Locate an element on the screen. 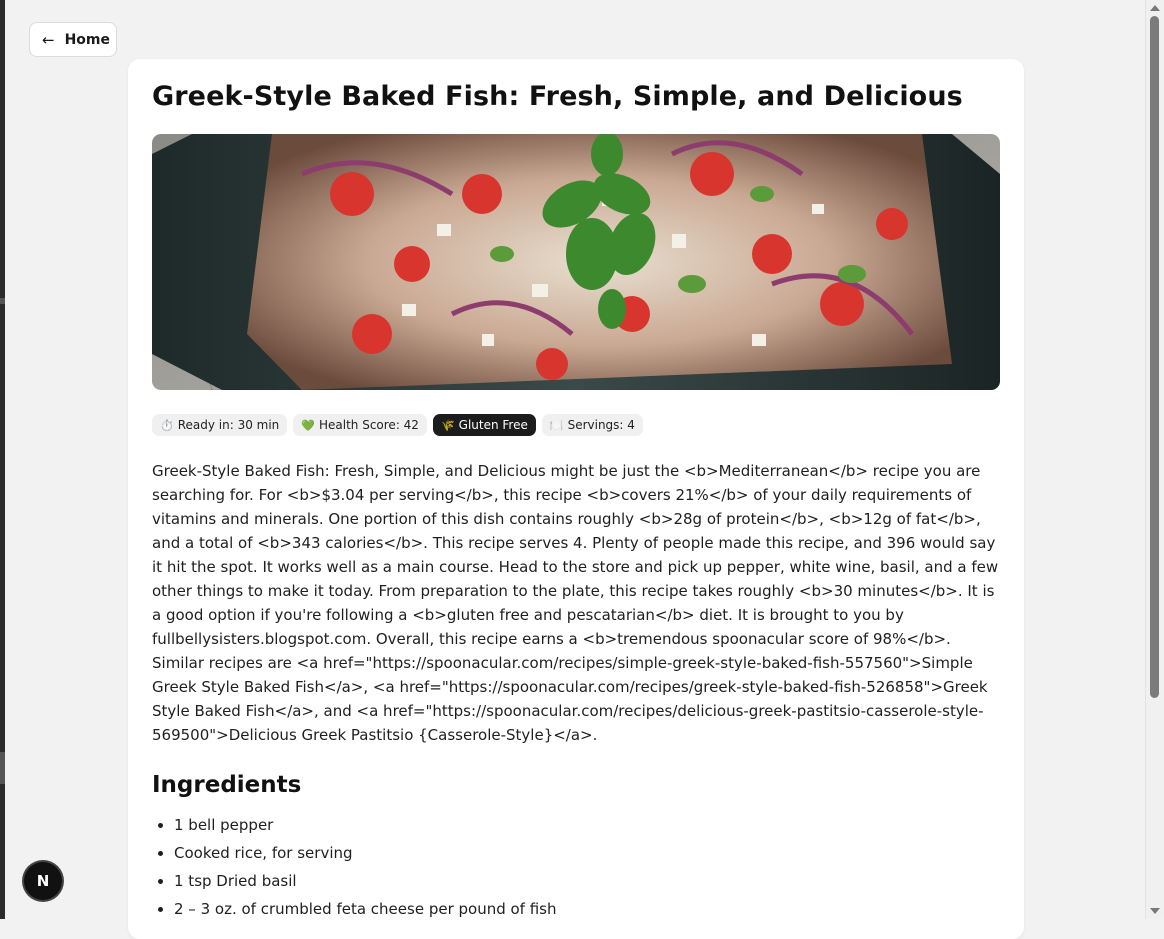 This screenshot has height=939, width=1164. servings-label: Servings: 4 is located at coordinates (601, 425).